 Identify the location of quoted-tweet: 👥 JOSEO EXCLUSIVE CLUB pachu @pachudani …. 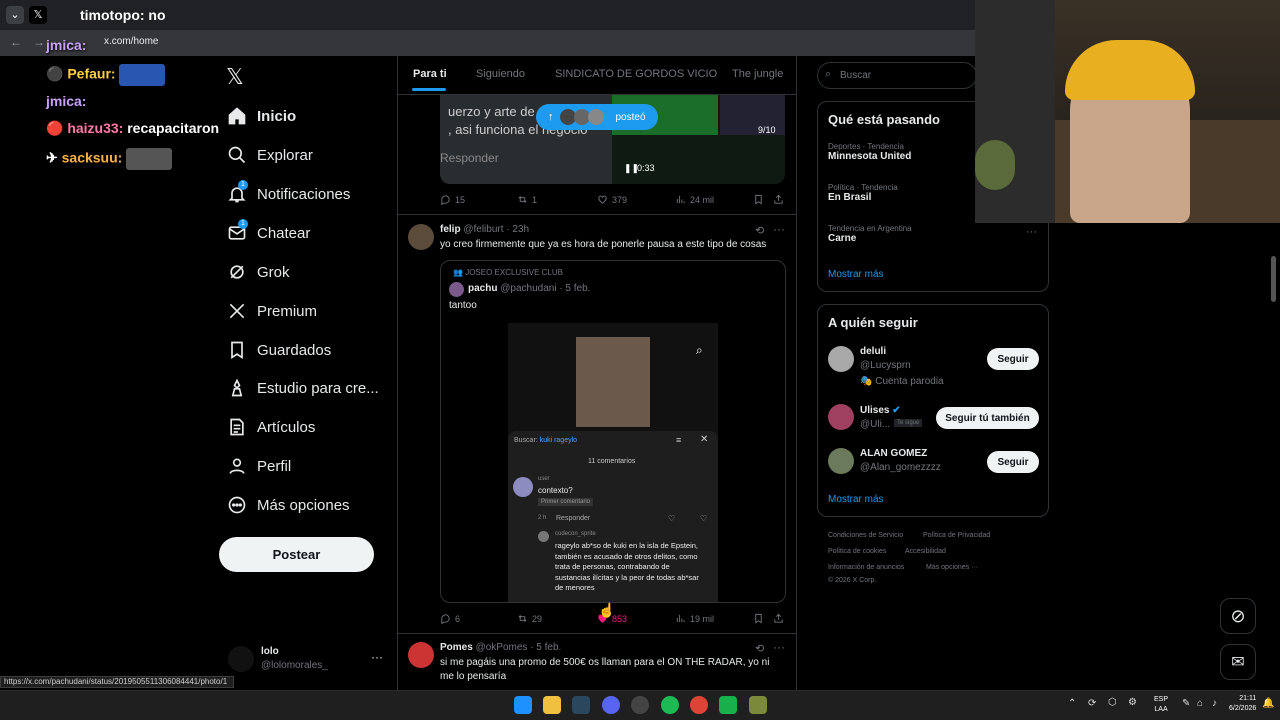
(613, 431).